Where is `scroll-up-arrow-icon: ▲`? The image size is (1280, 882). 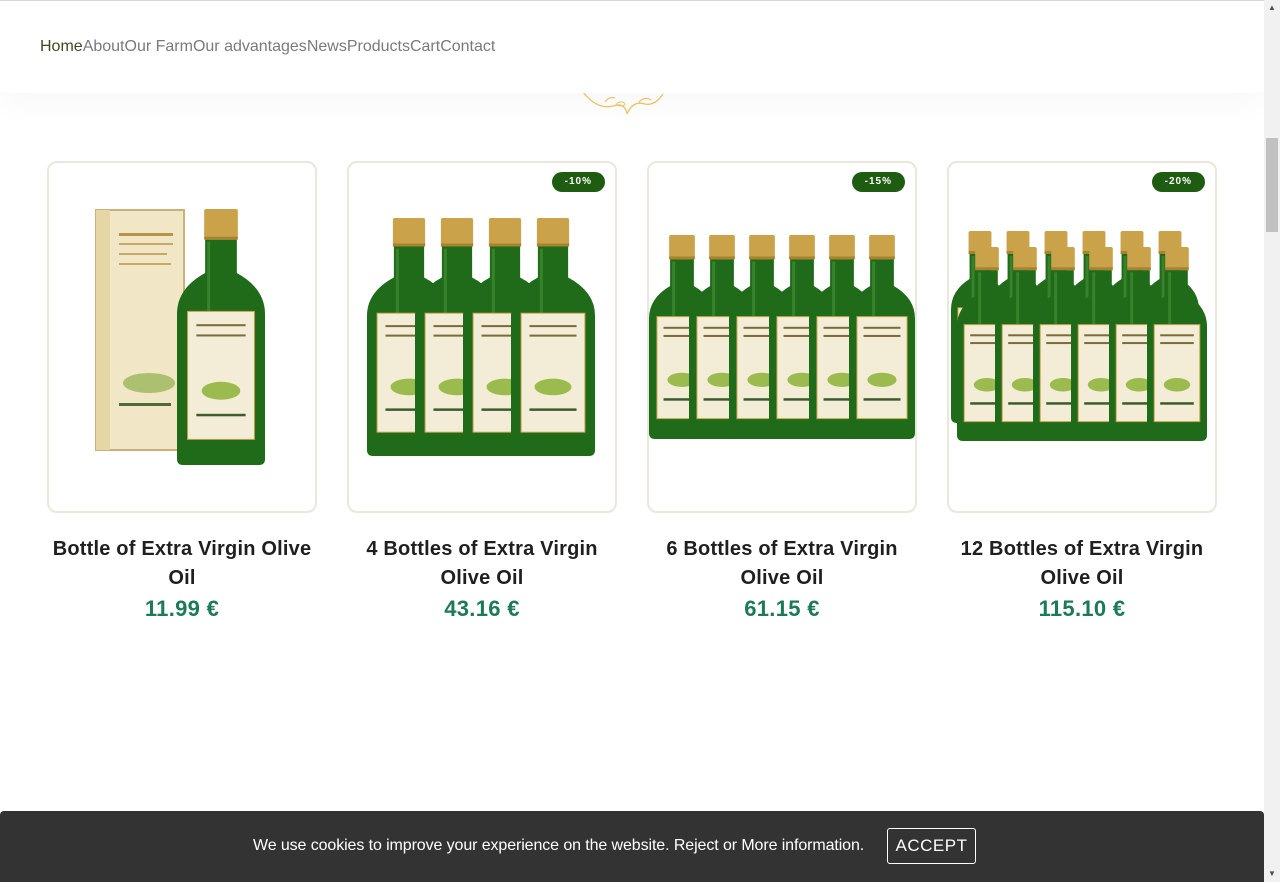 scroll-up-arrow-icon: ▲ is located at coordinates (1272, 8).